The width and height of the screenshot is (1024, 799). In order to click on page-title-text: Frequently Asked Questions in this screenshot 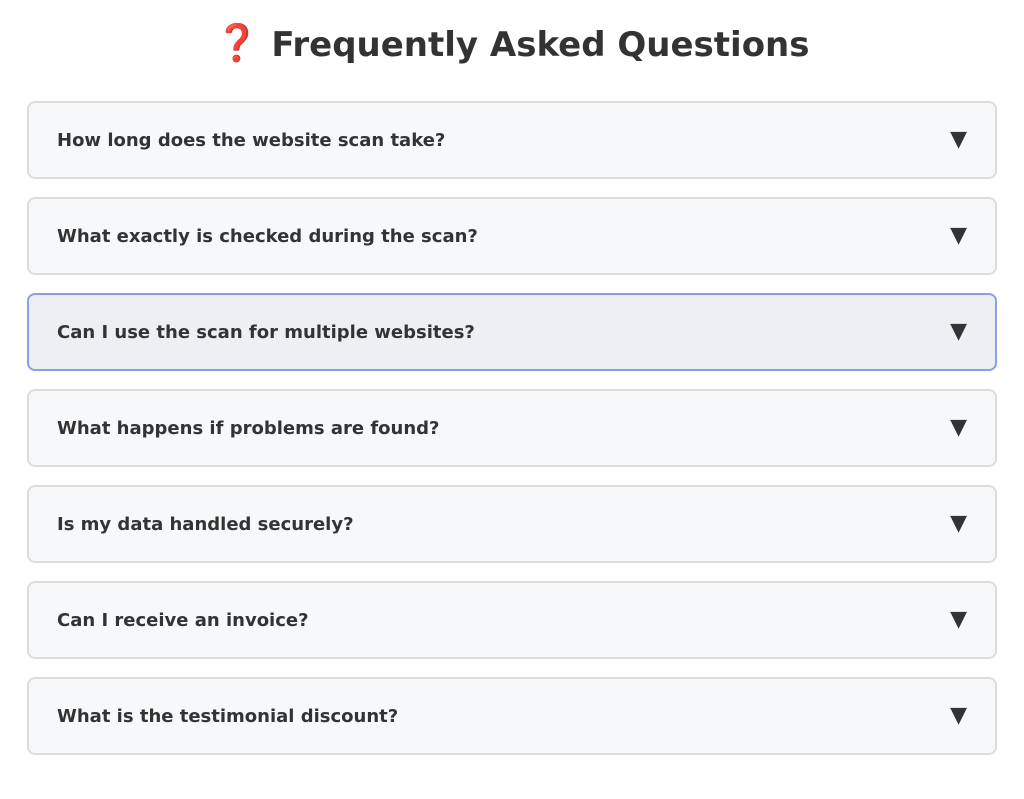, I will do `click(540, 45)`.